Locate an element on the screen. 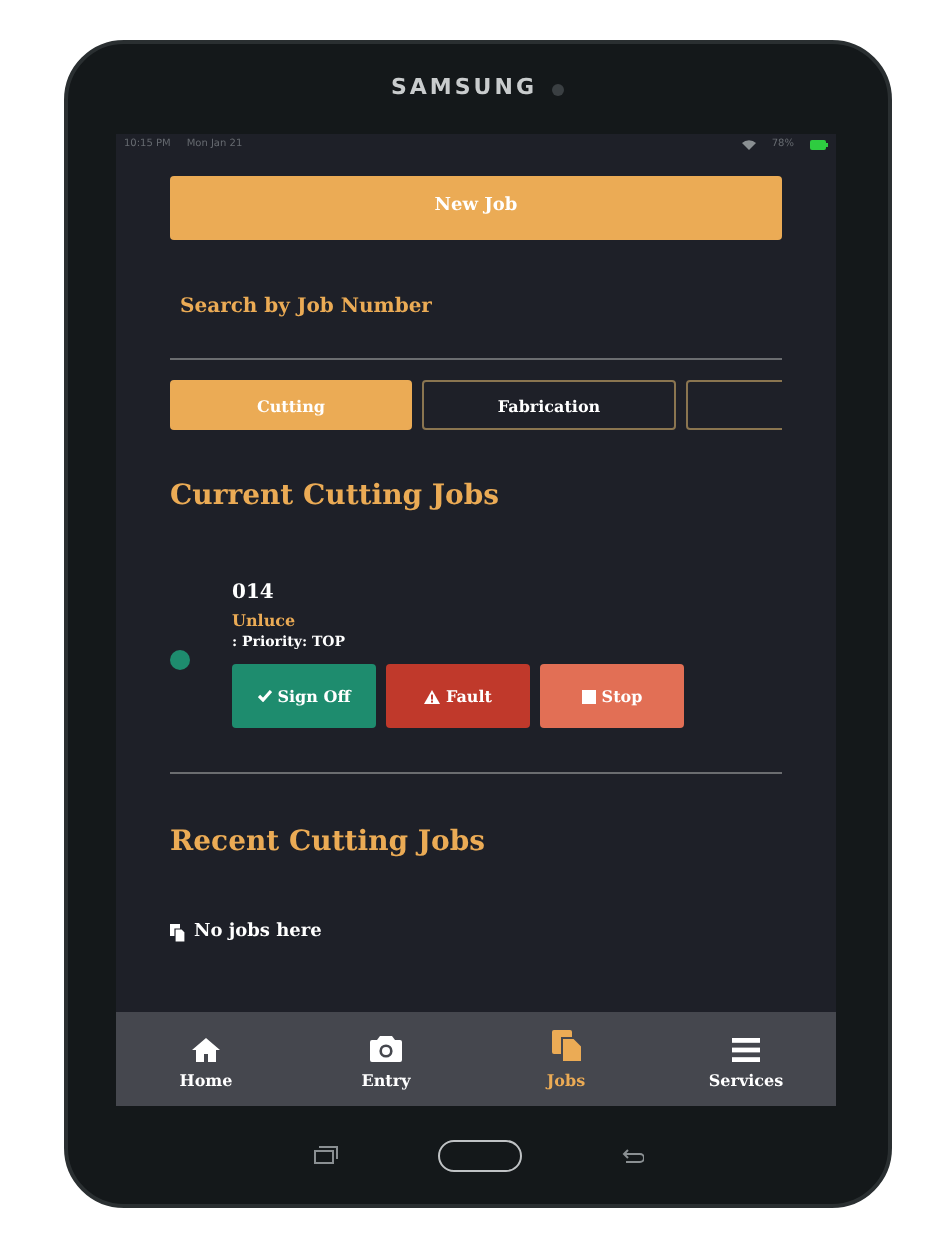 The height and width of the screenshot is (1240, 950). camera-lens is located at coordinates (558, 89).